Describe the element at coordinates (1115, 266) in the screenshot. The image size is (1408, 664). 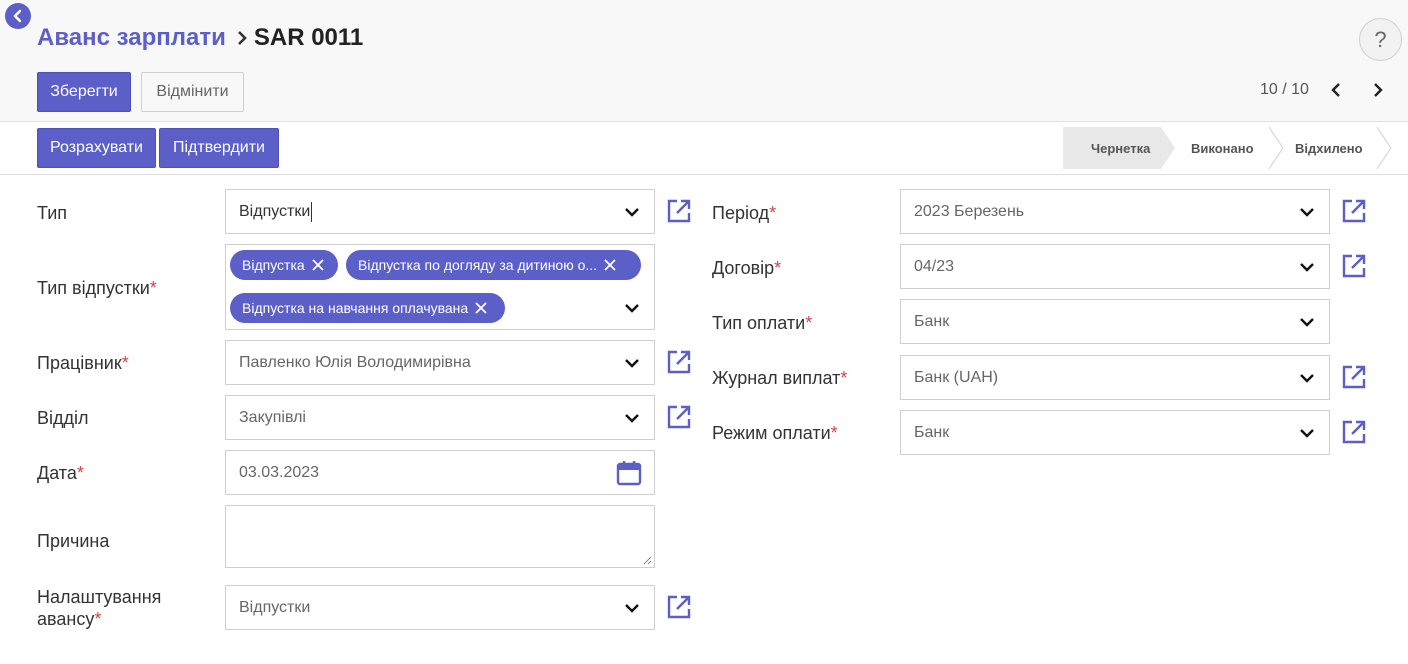
I see `contract-select: 04/23` at that location.